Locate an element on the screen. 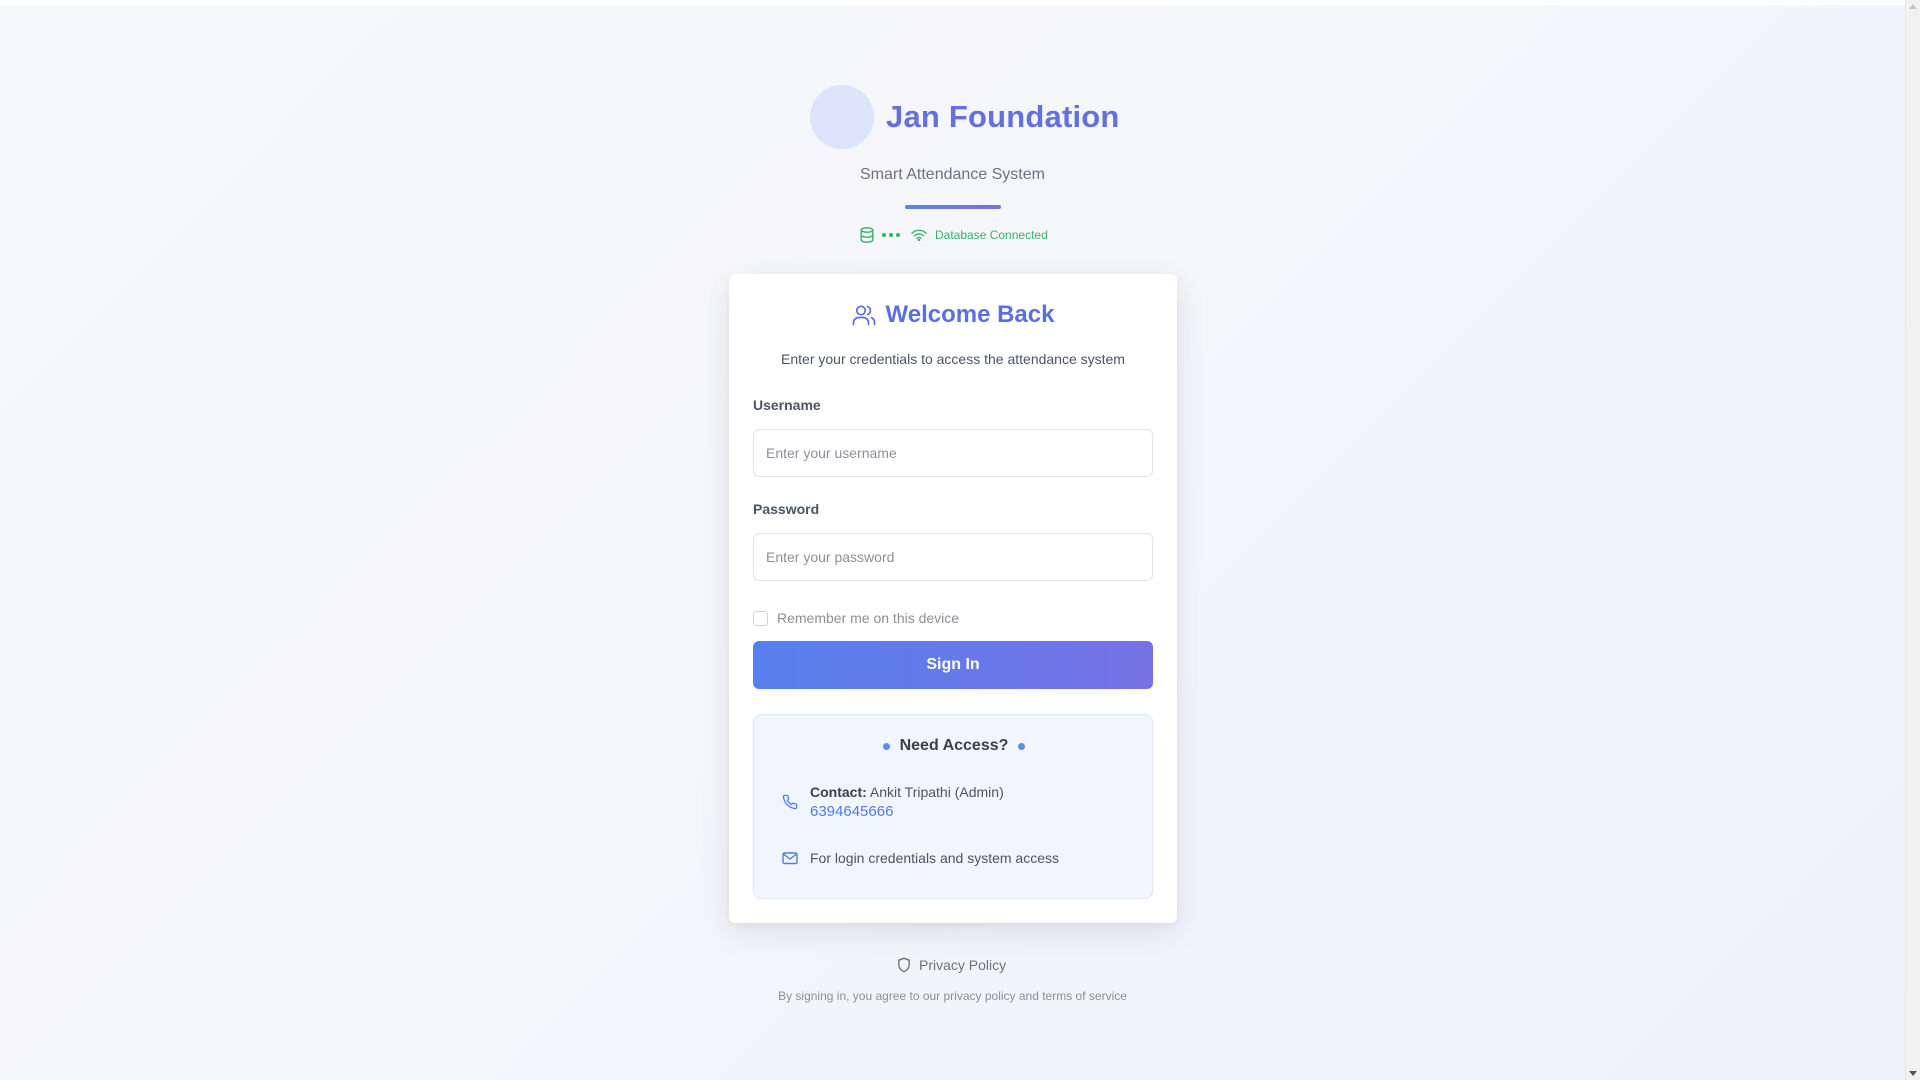 This screenshot has height=1080, width=1920. need-access-header: Need Access? is located at coordinates (954, 746).